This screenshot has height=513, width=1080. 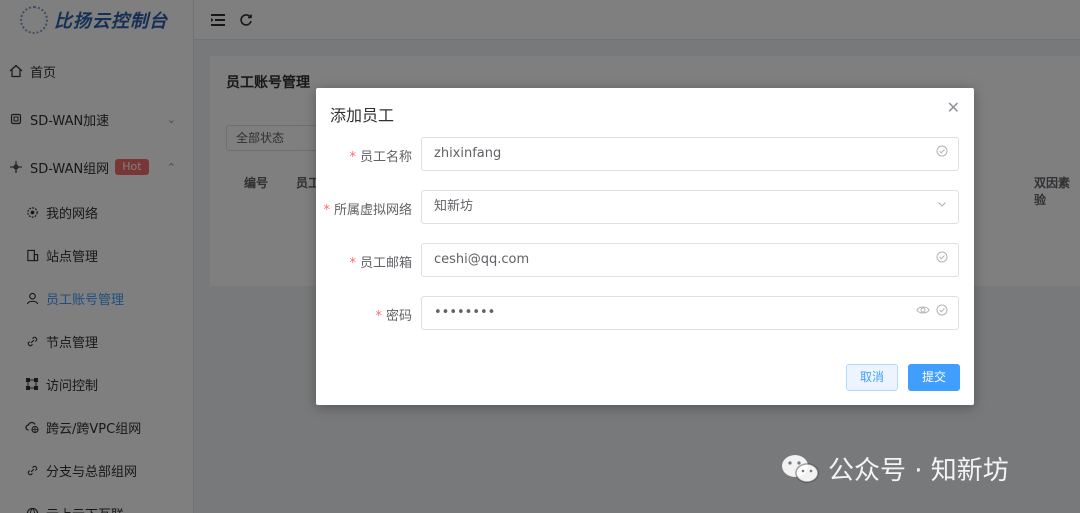 I want to click on form-row-network: * 所属虚拟网络 知新坊, so click(x=645, y=207).